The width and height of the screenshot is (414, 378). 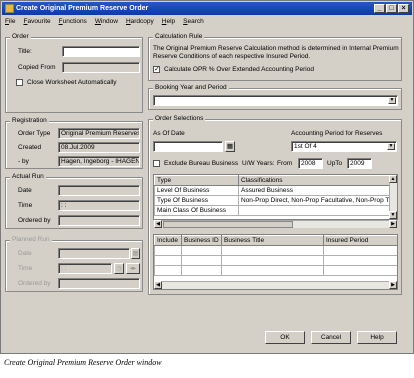 What do you see at coordinates (25, 253) in the screenshot?
I see `planned-date-label: Date` at bounding box center [25, 253].